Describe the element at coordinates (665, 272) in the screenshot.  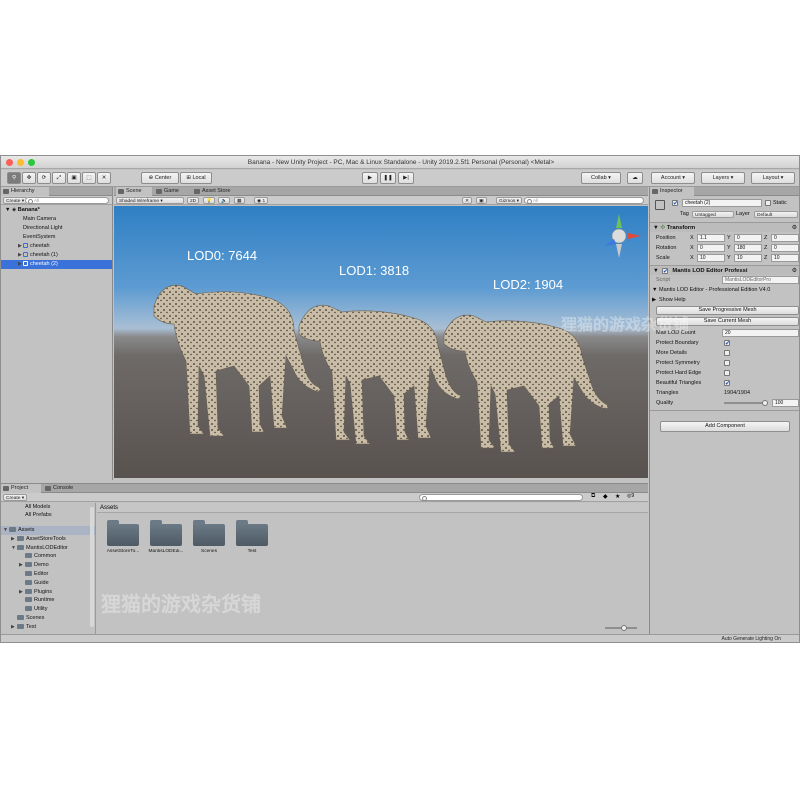
I see `component-enabled-checkbox` at that location.